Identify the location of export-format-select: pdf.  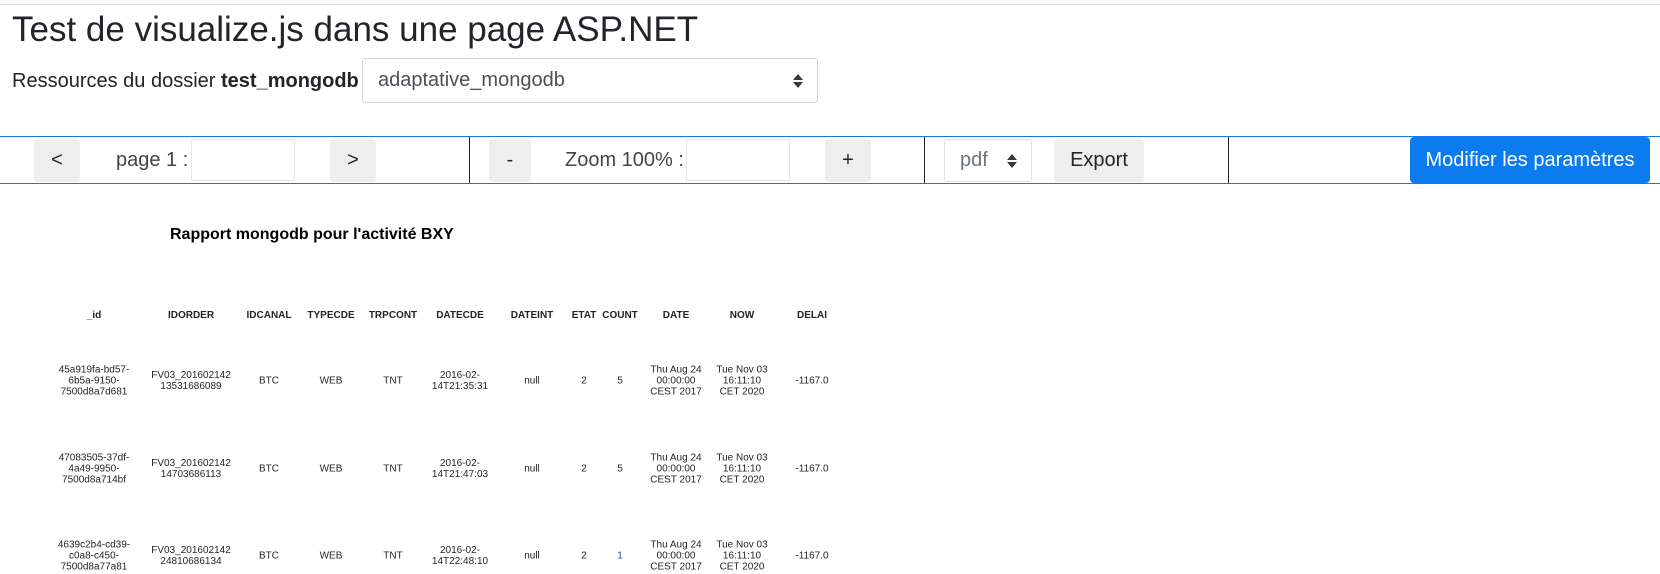
(988, 160).